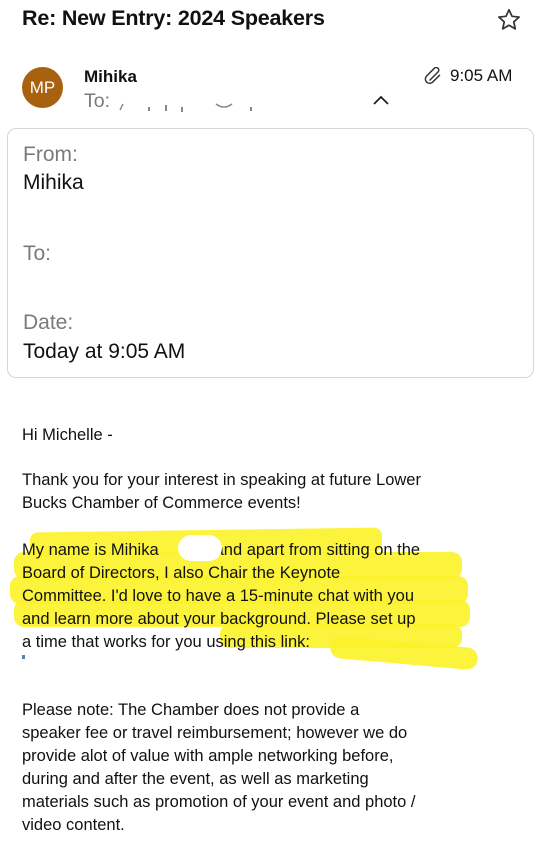 The width and height of the screenshot is (542, 849). Describe the element at coordinates (161, 503) in the screenshot. I see `paragraph-1-line-2: Bucks Chamber of Commerce events!` at that location.